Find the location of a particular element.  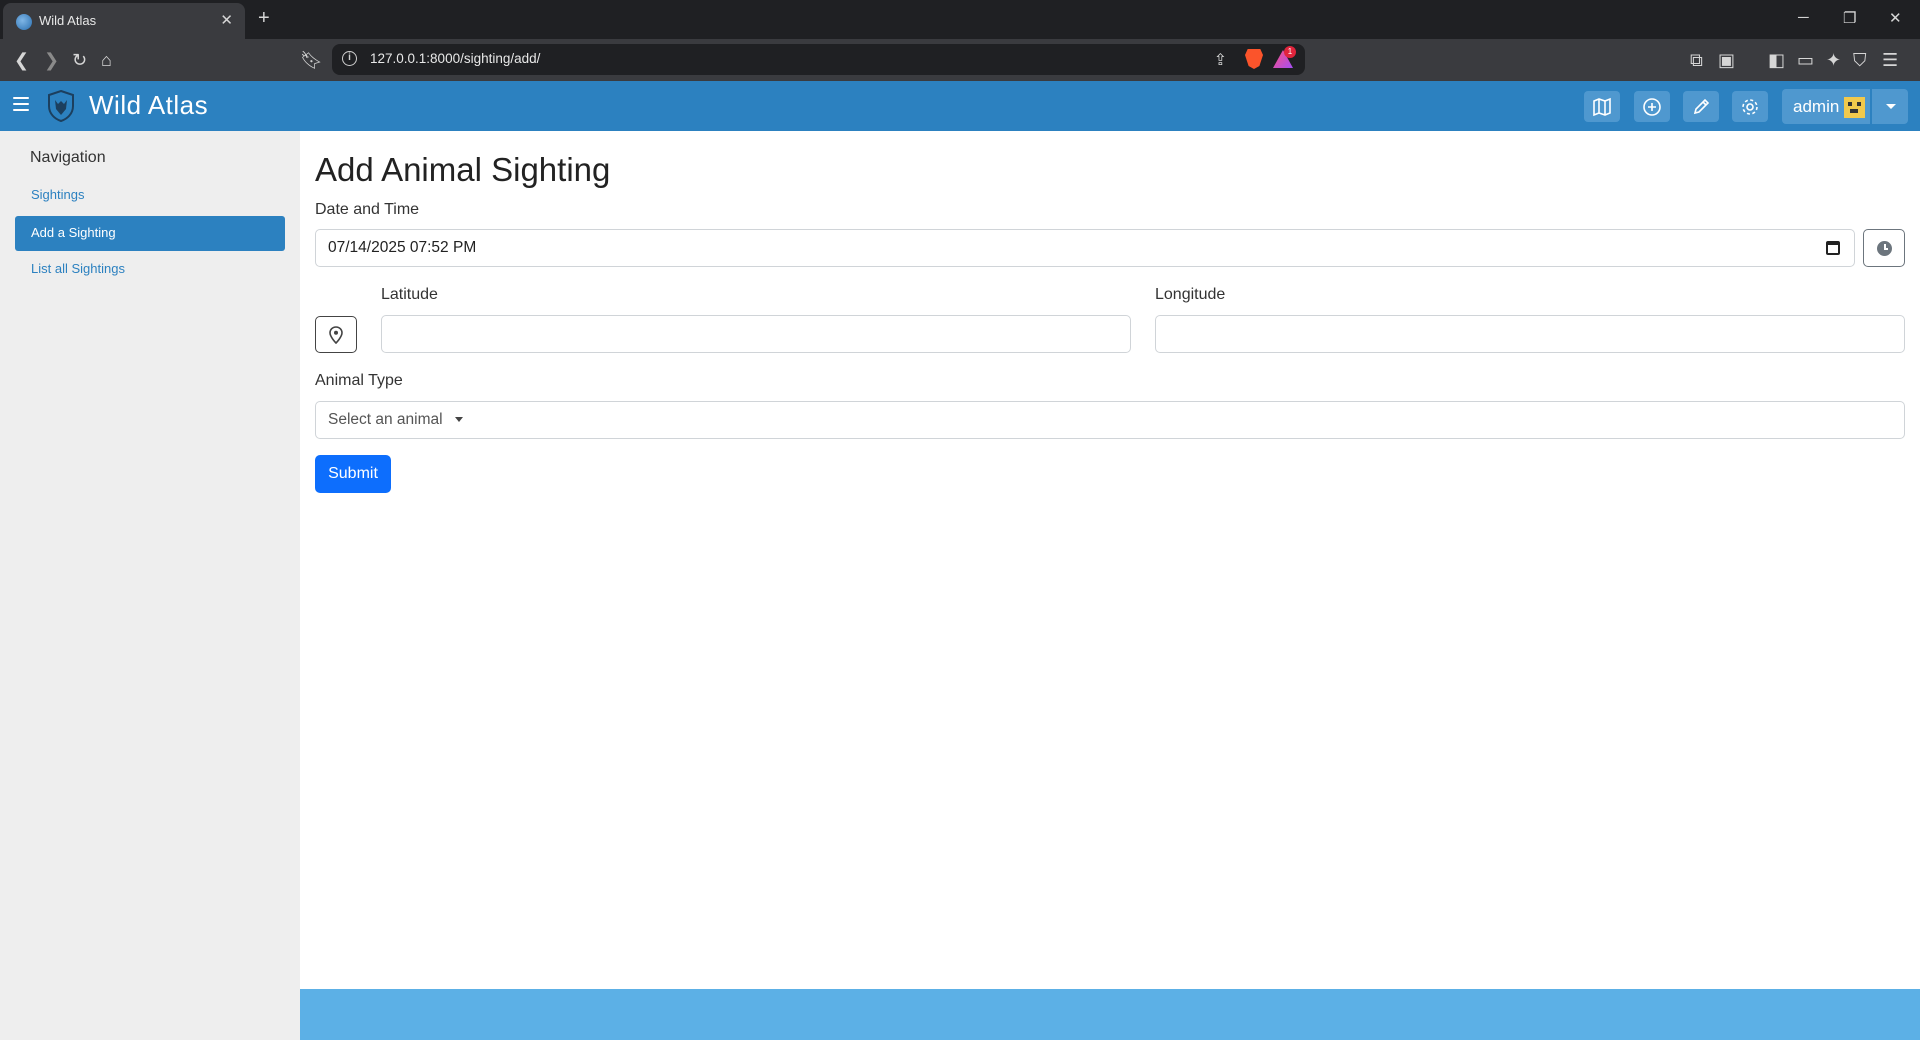

restore-icon: ❐ is located at coordinates (1849, 18).